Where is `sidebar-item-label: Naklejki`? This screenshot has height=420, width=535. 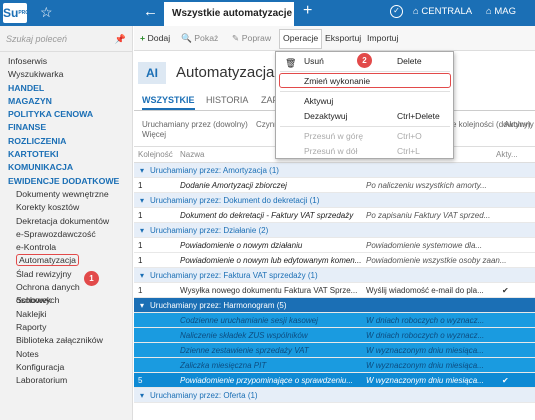
sidebar-item-label: Naklejki is located at coordinates (31, 313).